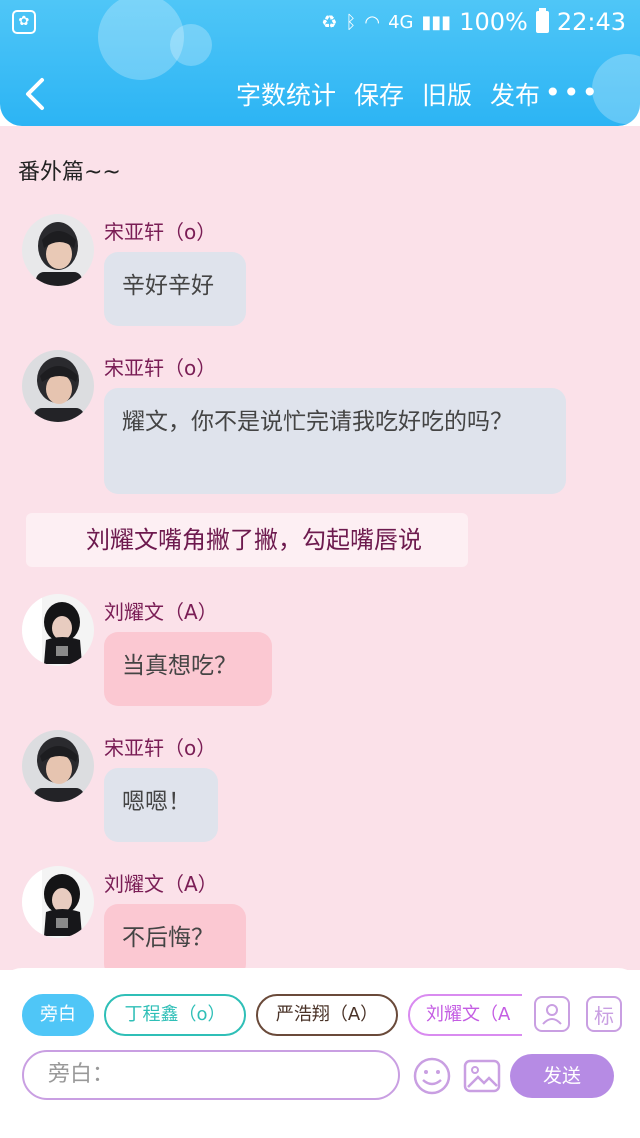 The image size is (640, 1138). I want to click on status-indicators: ♻ ᛒ ◠ 4G ▮▮▮ 100% 22:43, so click(473, 22).